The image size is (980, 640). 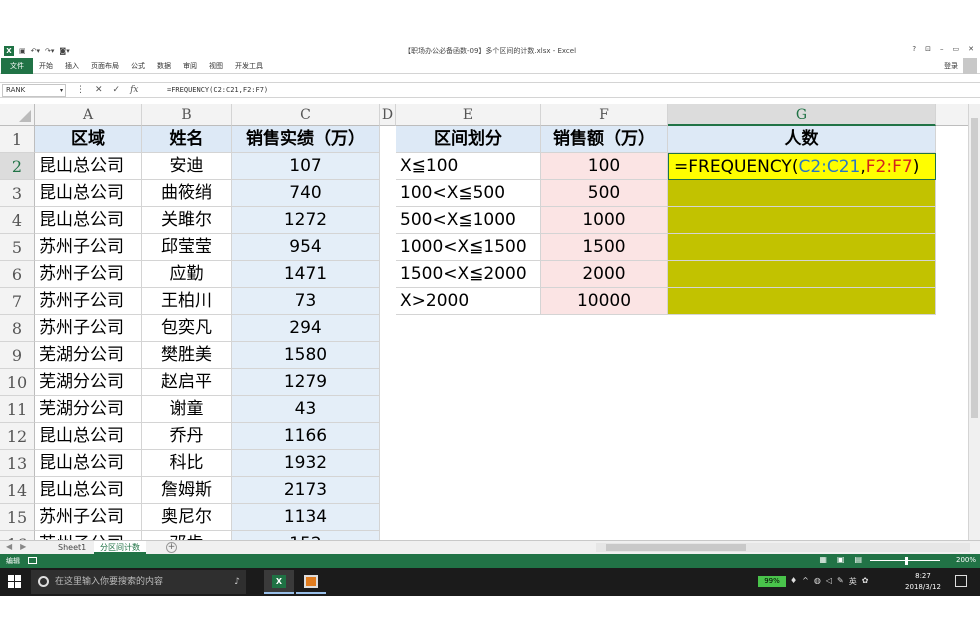 I want to click on row-header-11: 11, so click(x=17, y=409).